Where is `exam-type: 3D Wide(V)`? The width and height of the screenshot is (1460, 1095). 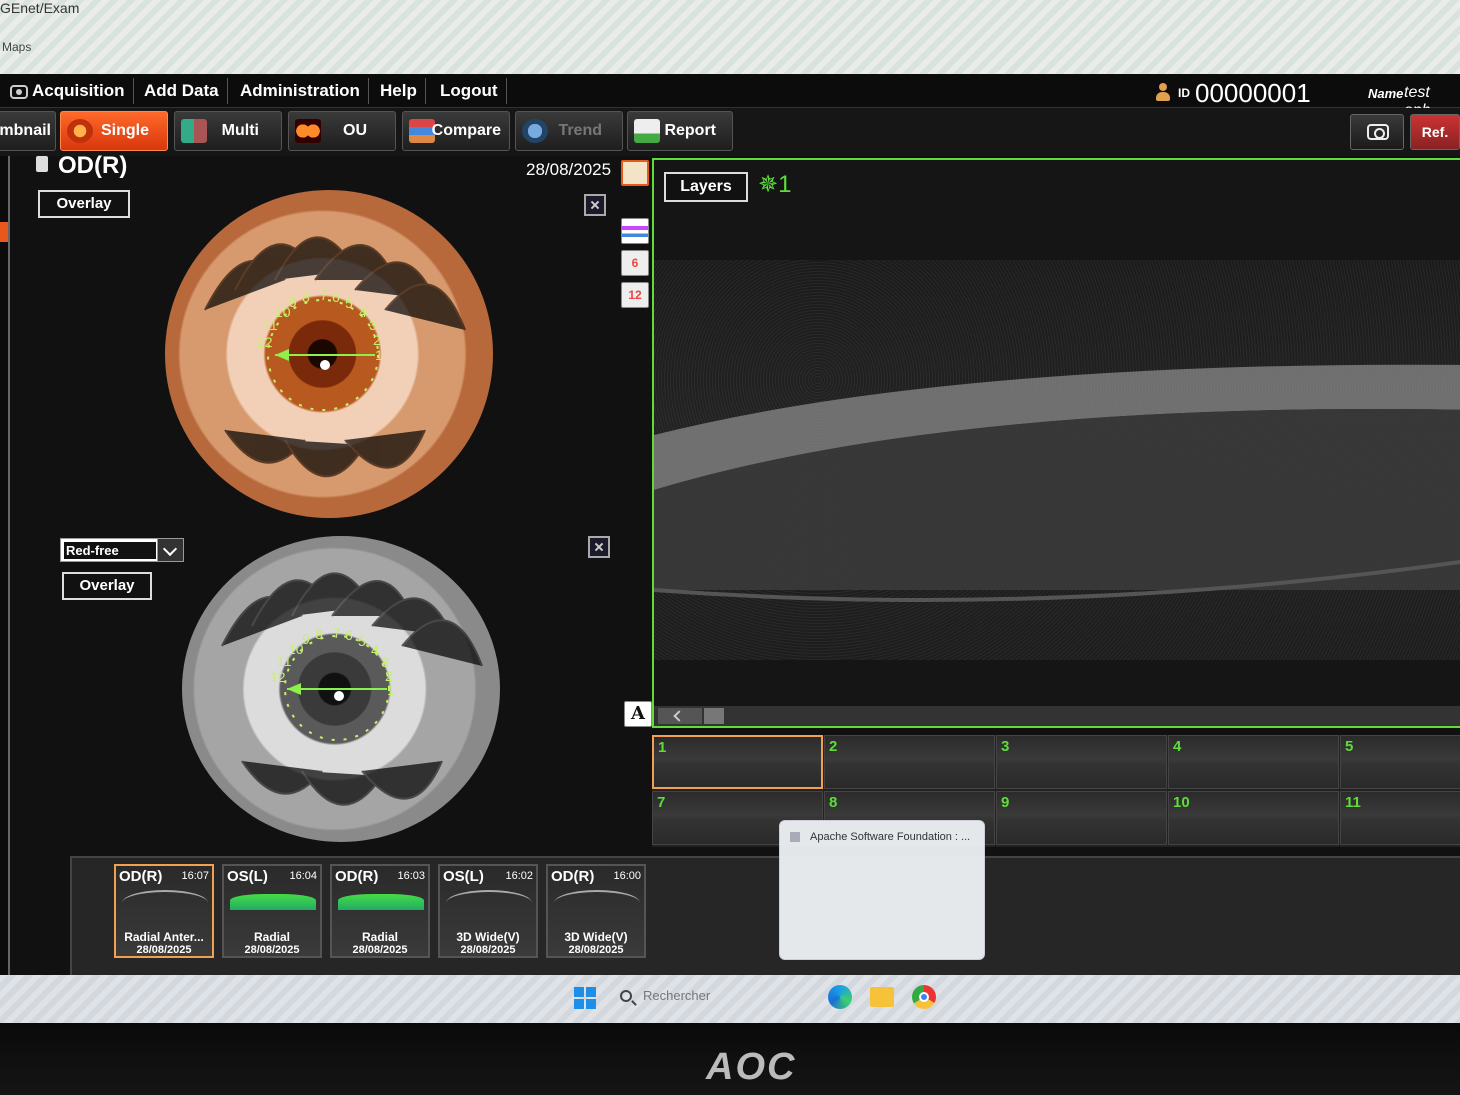
exam-type: 3D Wide(V) is located at coordinates (488, 937).